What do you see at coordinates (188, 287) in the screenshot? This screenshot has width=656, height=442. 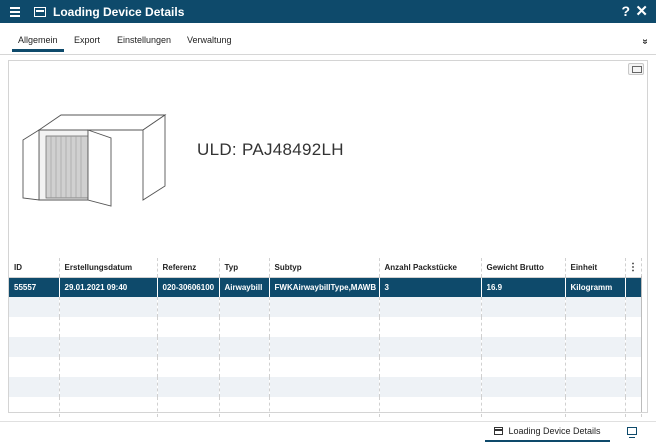 I see `cell-referenz: 020-30606100` at bounding box center [188, 287].